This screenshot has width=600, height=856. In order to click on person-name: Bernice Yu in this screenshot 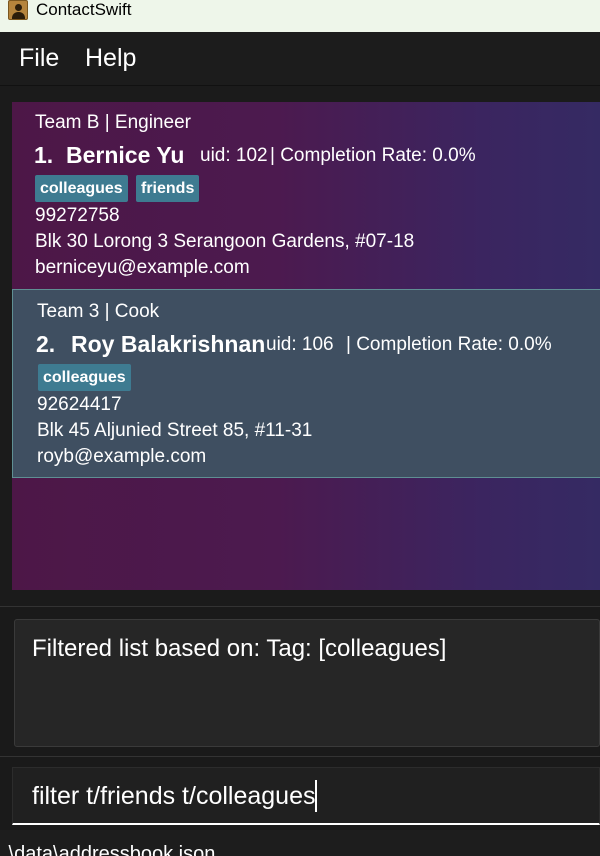, I will do `click(125, 155)`.